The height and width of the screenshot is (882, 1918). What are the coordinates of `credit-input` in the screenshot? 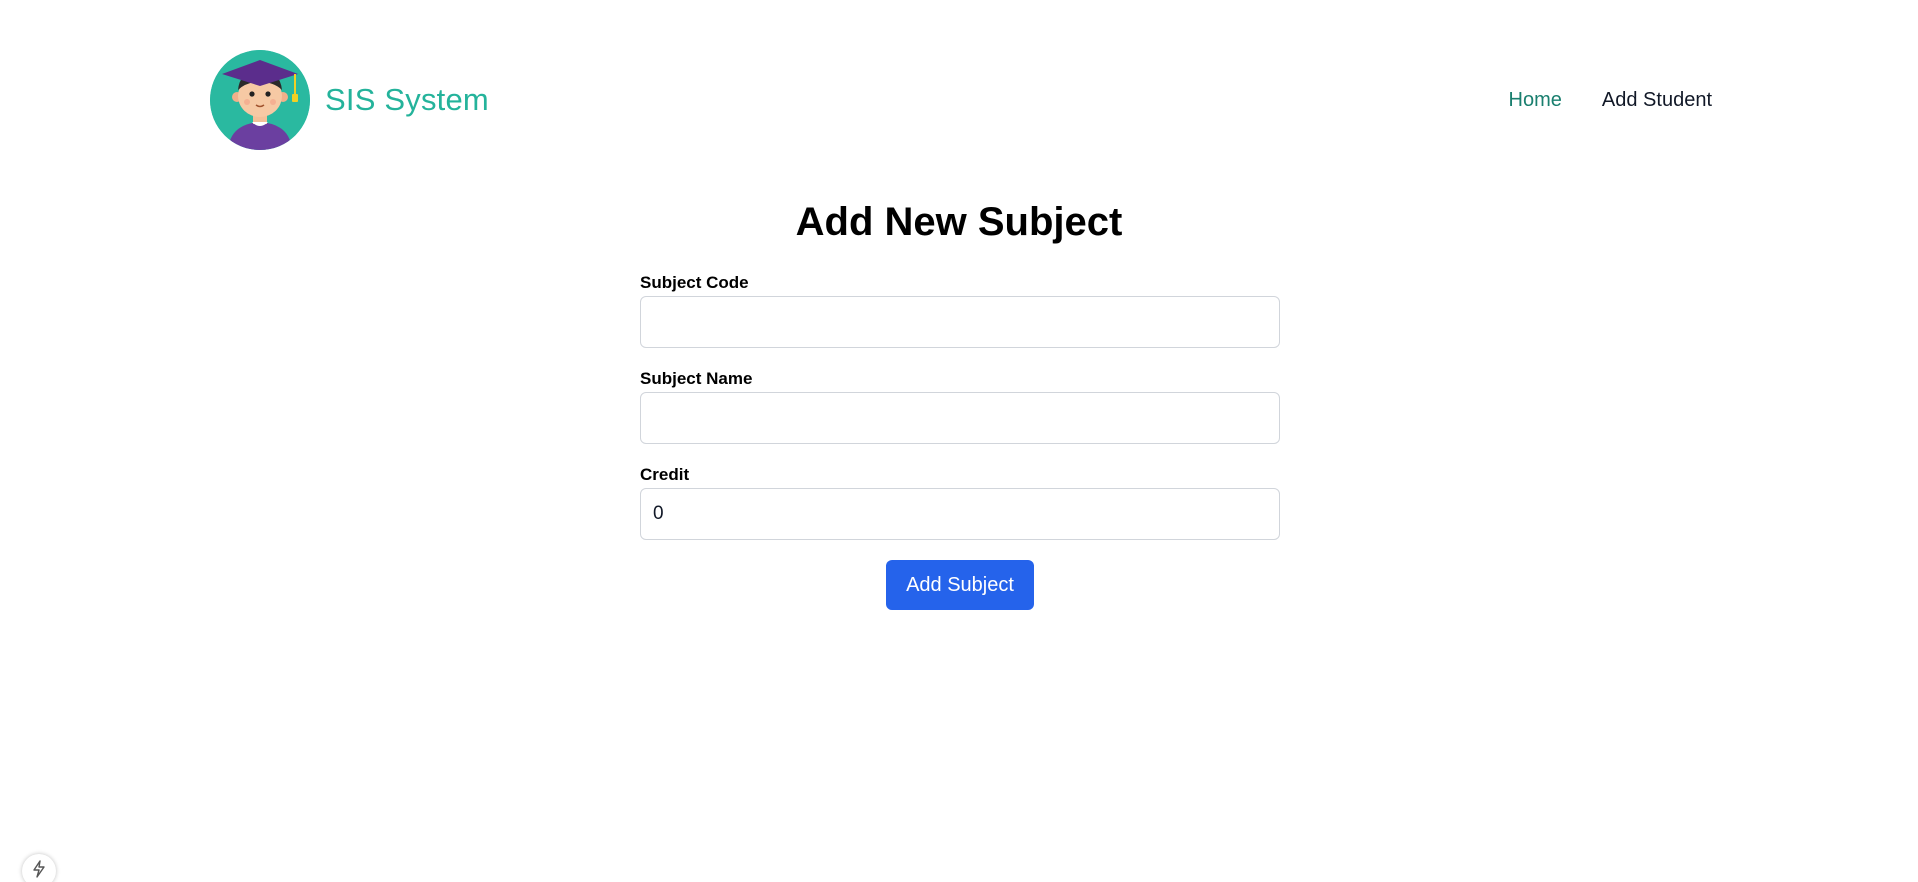 It's located at (960, 514).